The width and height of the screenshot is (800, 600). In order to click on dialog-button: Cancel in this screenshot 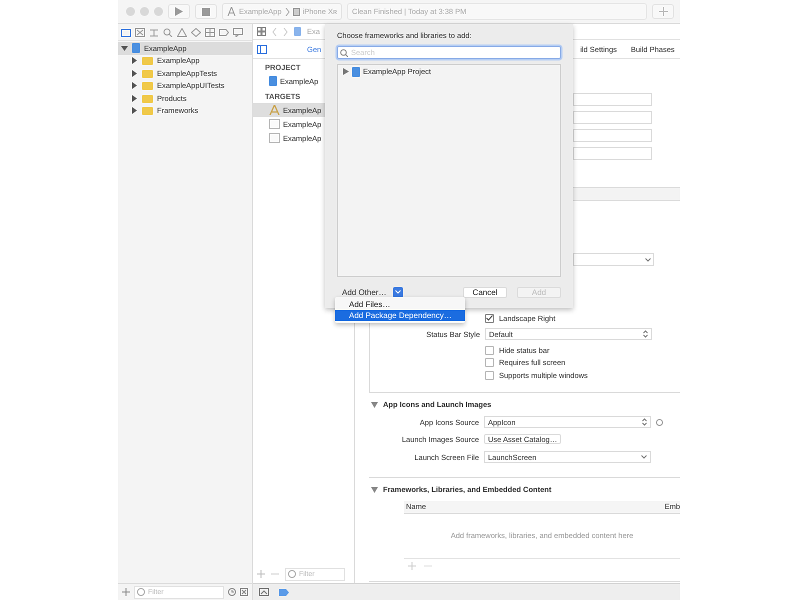, I will do `click(485, 292)`.